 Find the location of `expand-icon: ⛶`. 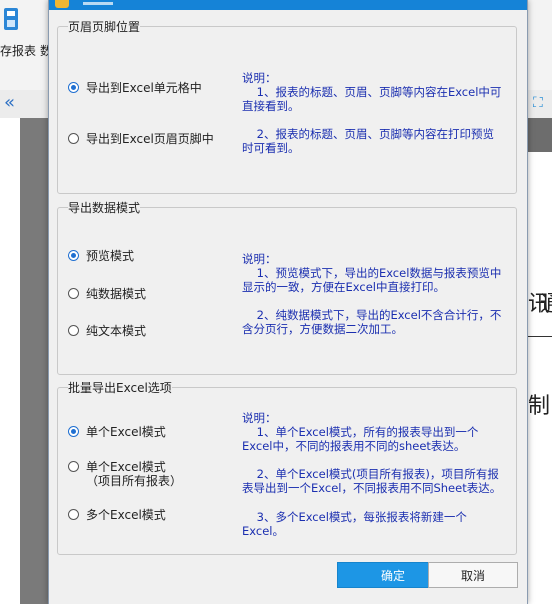

expand-icon: ⛶ is located at coordinates (538, 103).